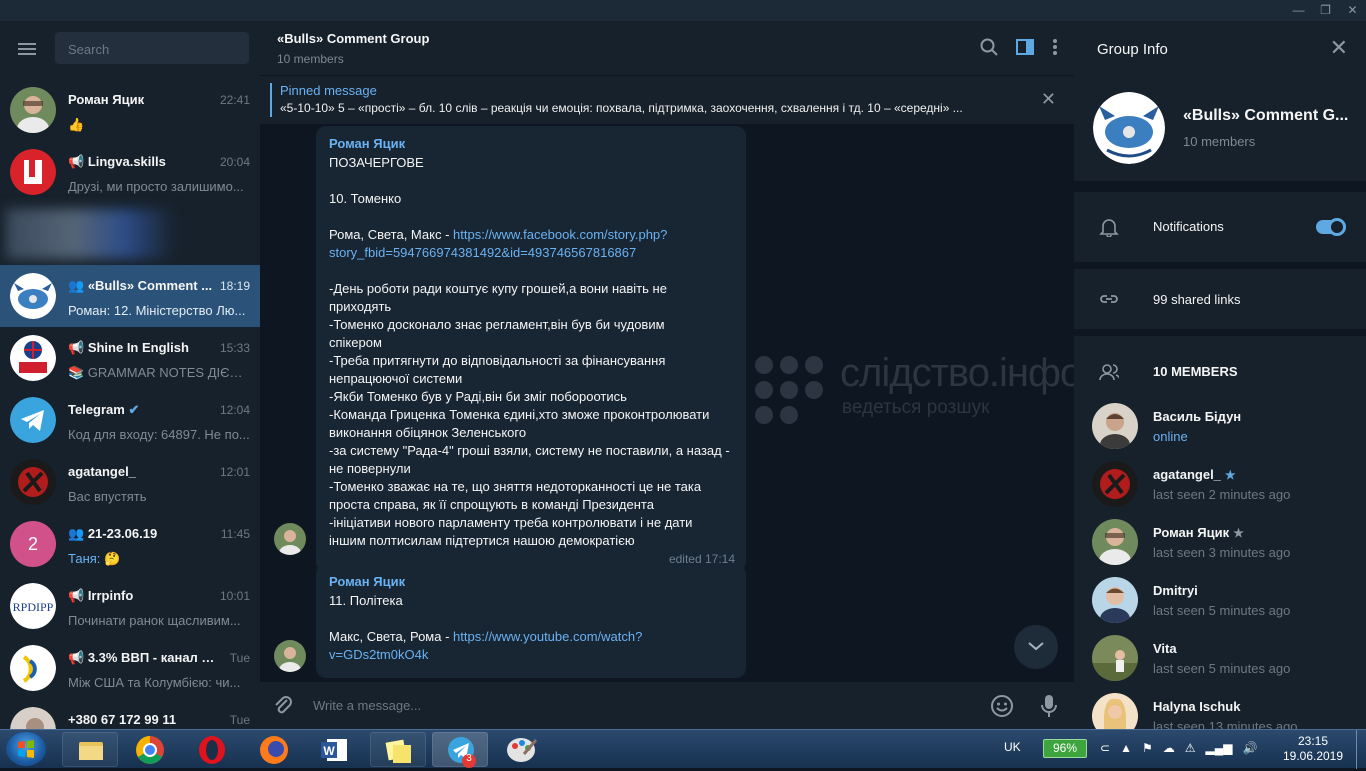 The width and height of the screenshot is (1366, 771). I want to click on youtube-link: https://www.youtube.com/watch?, so click(547, 636).